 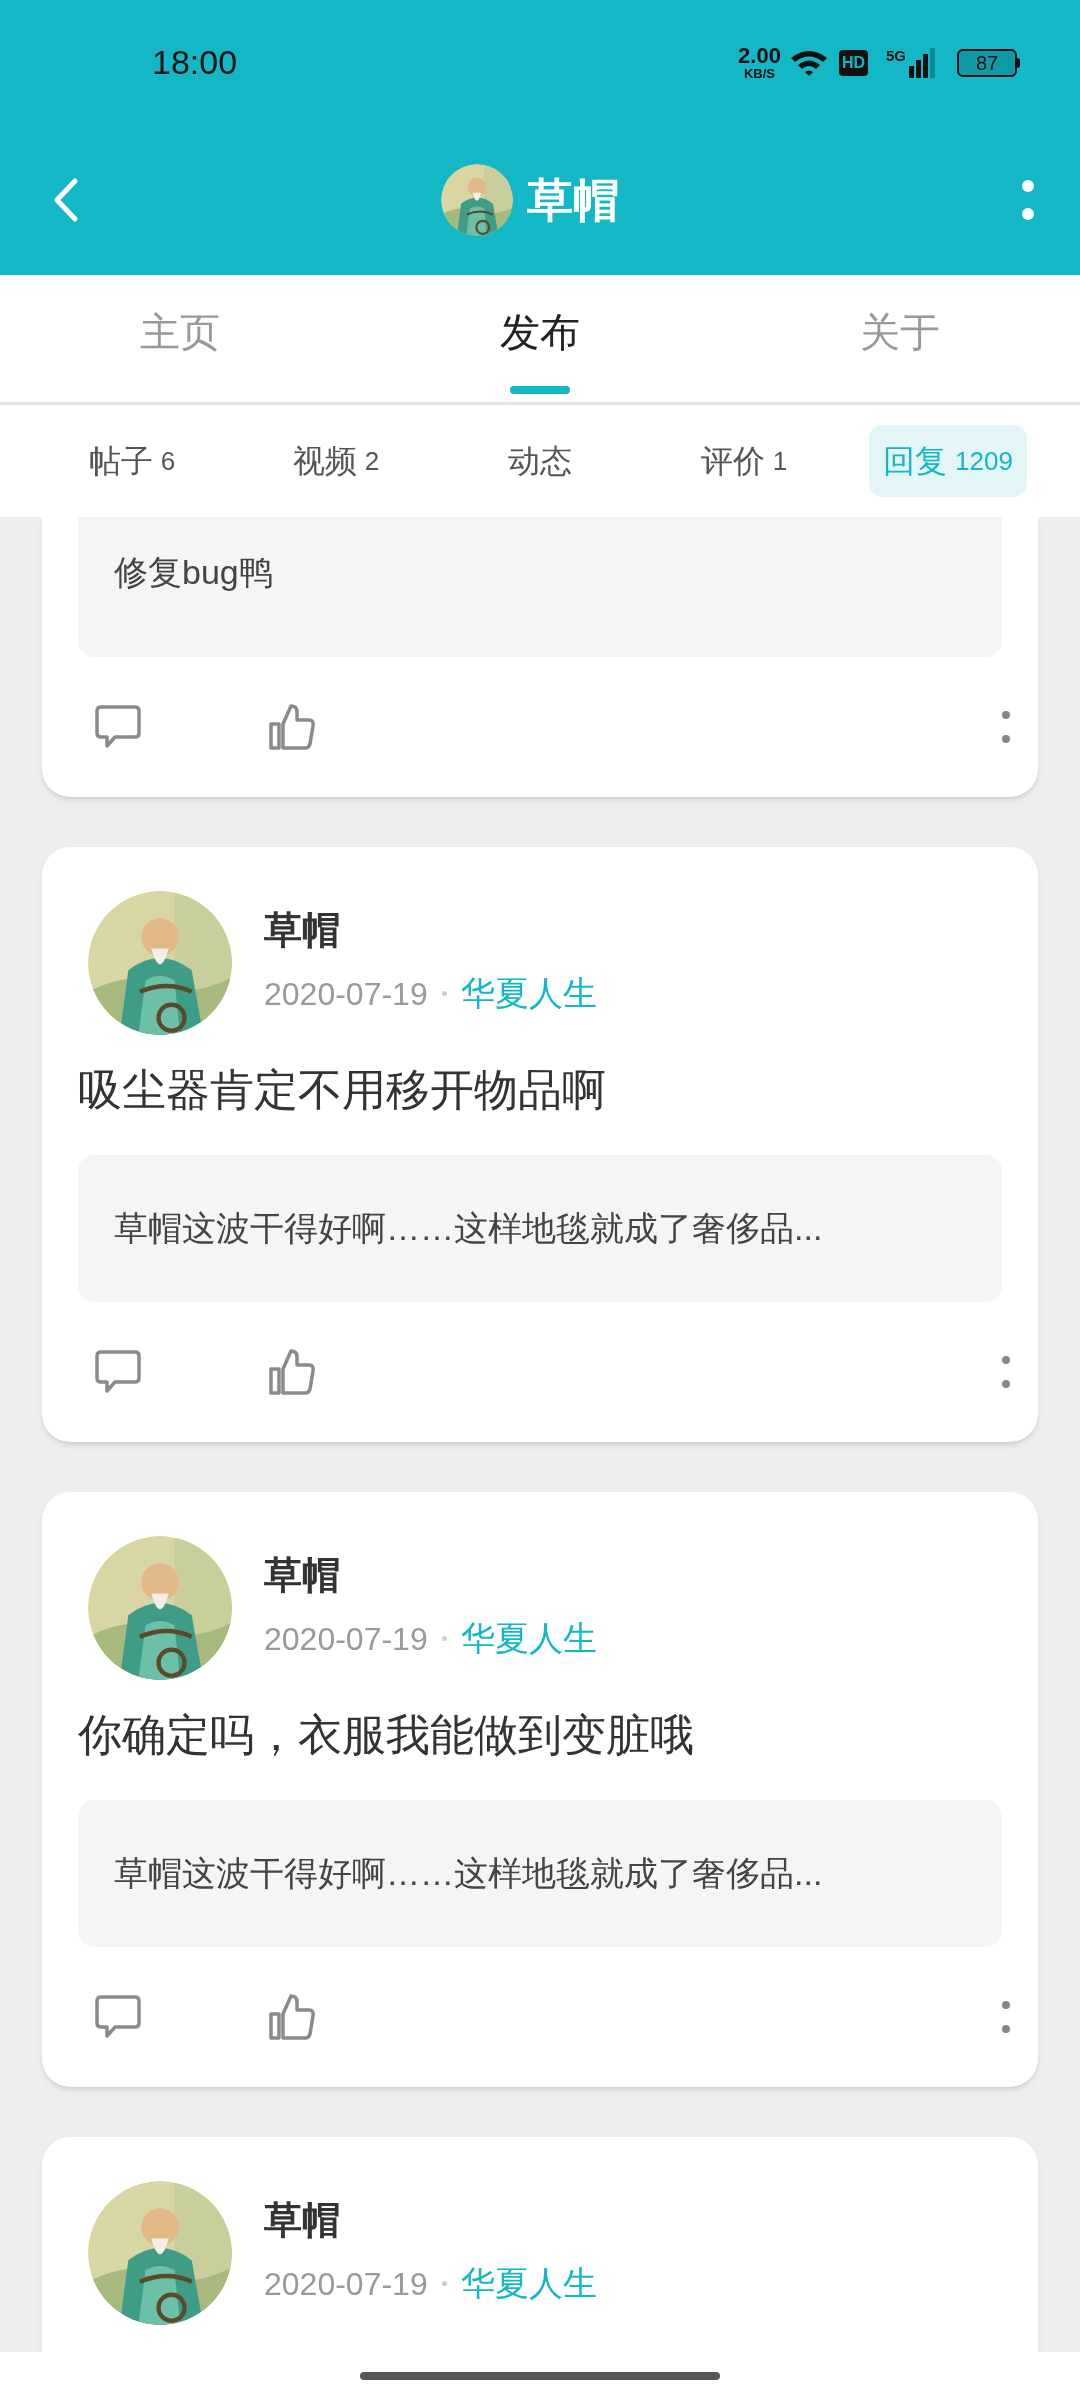 What do you see at coordinates (744, 461) in the screenshot?
I see `filter-tab: 评价 1` at bounding box center [744, 461].